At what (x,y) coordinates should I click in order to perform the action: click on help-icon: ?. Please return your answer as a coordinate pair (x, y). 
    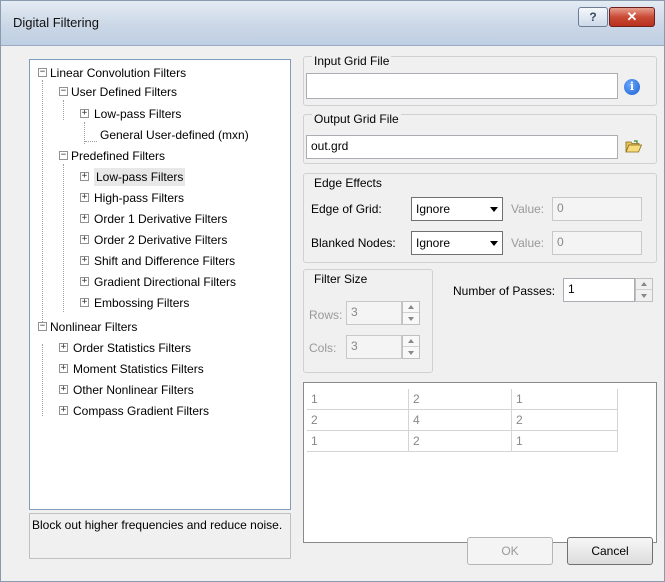
    Looking at the image, I should click on (593, 17).